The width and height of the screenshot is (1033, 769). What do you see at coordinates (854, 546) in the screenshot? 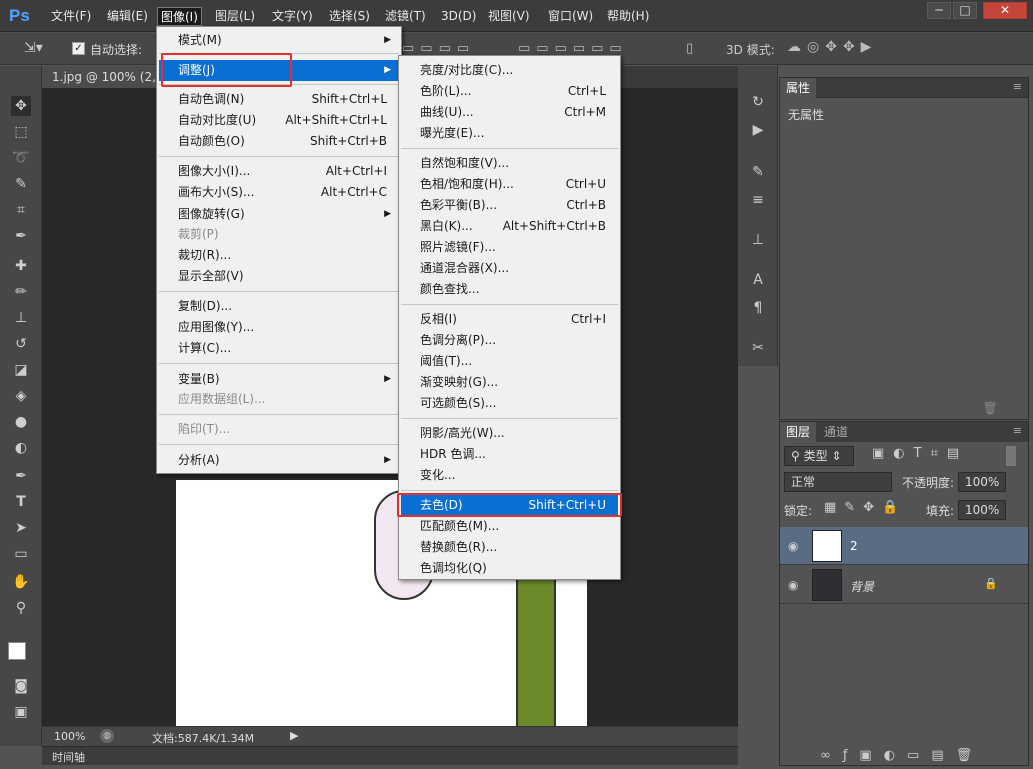
I see `layer-name: 2` at bounding box center [854, 546].